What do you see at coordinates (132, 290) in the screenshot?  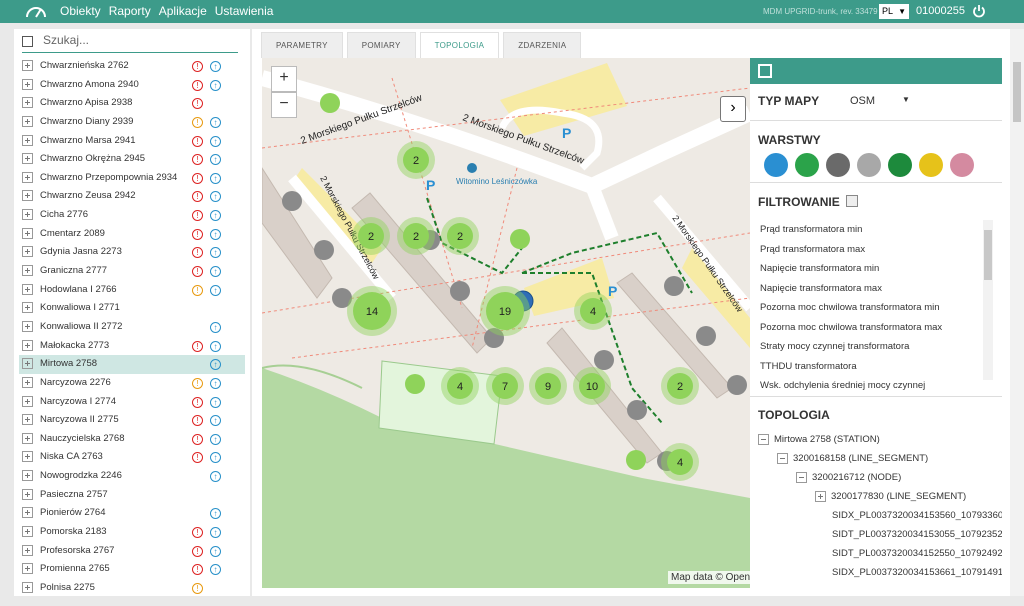 I see `station-list-item: Hodowlana I 2766! ↑` at bounding box center [132, 290].